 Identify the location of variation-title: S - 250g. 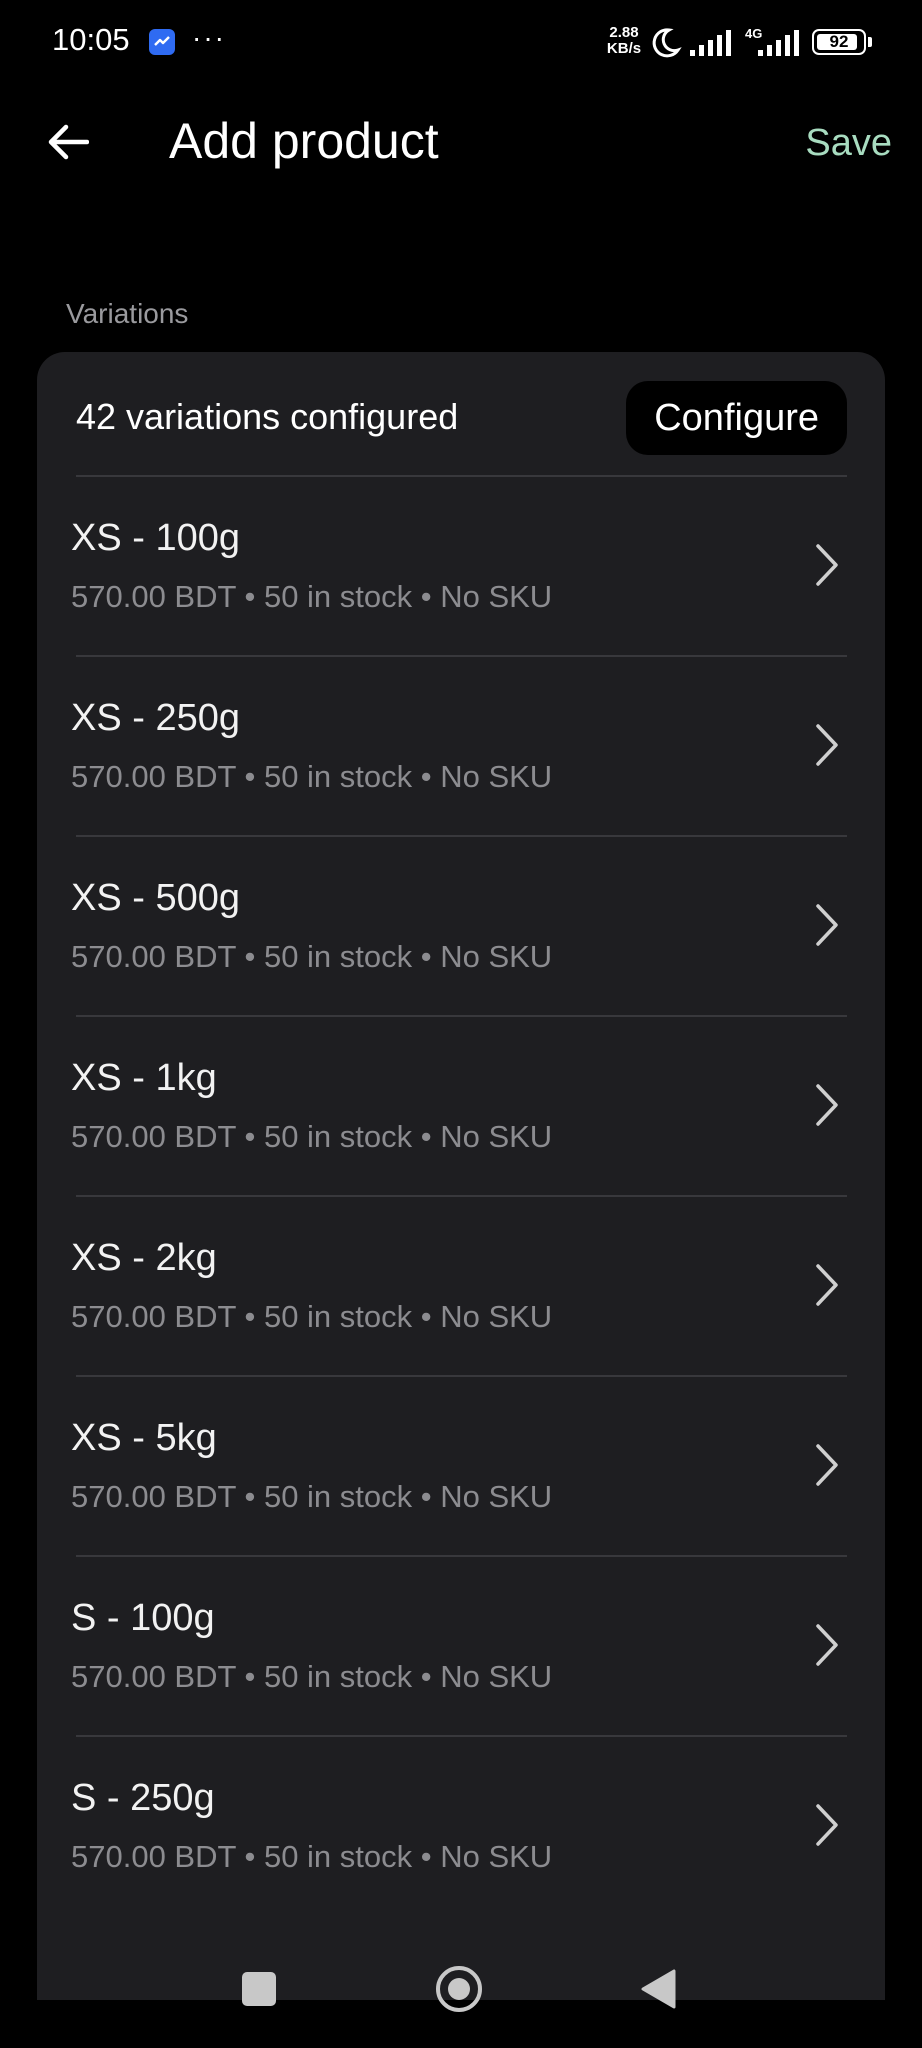
(143, 1798).